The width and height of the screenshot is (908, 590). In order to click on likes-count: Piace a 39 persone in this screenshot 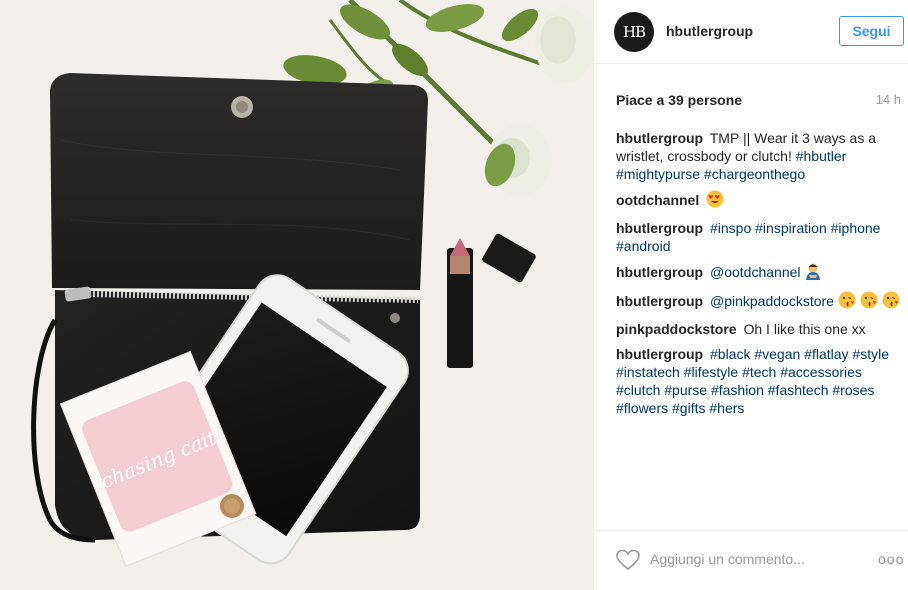, I will do `click(679, 100)`.